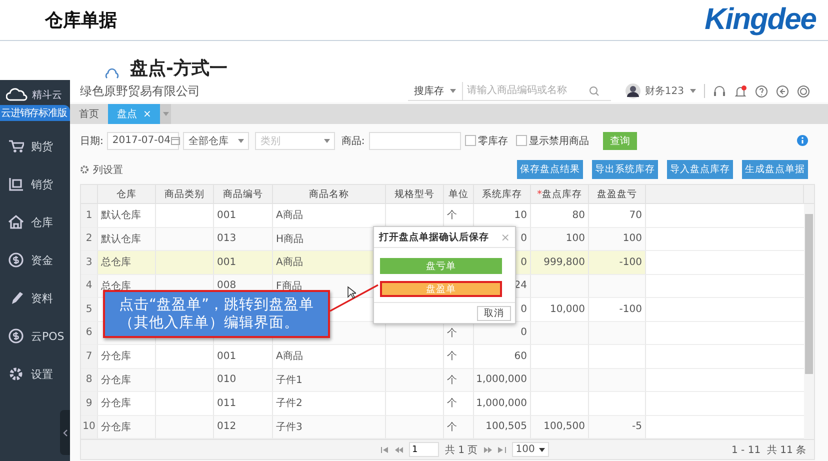 The image size is (828, 461). I want to click on cart-icon, so click(16, 146).